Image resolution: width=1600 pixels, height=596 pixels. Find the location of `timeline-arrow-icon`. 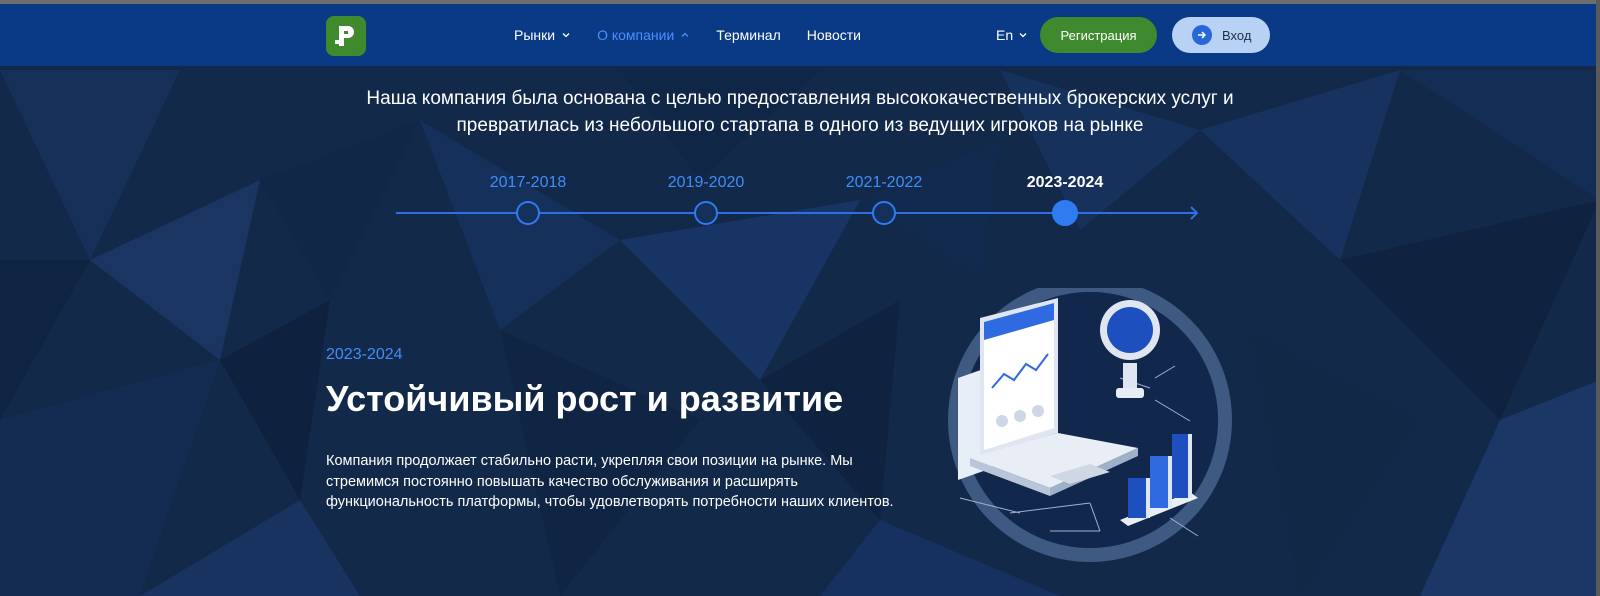

timeline-arrow-icon is located at coordinates (1191, 213).